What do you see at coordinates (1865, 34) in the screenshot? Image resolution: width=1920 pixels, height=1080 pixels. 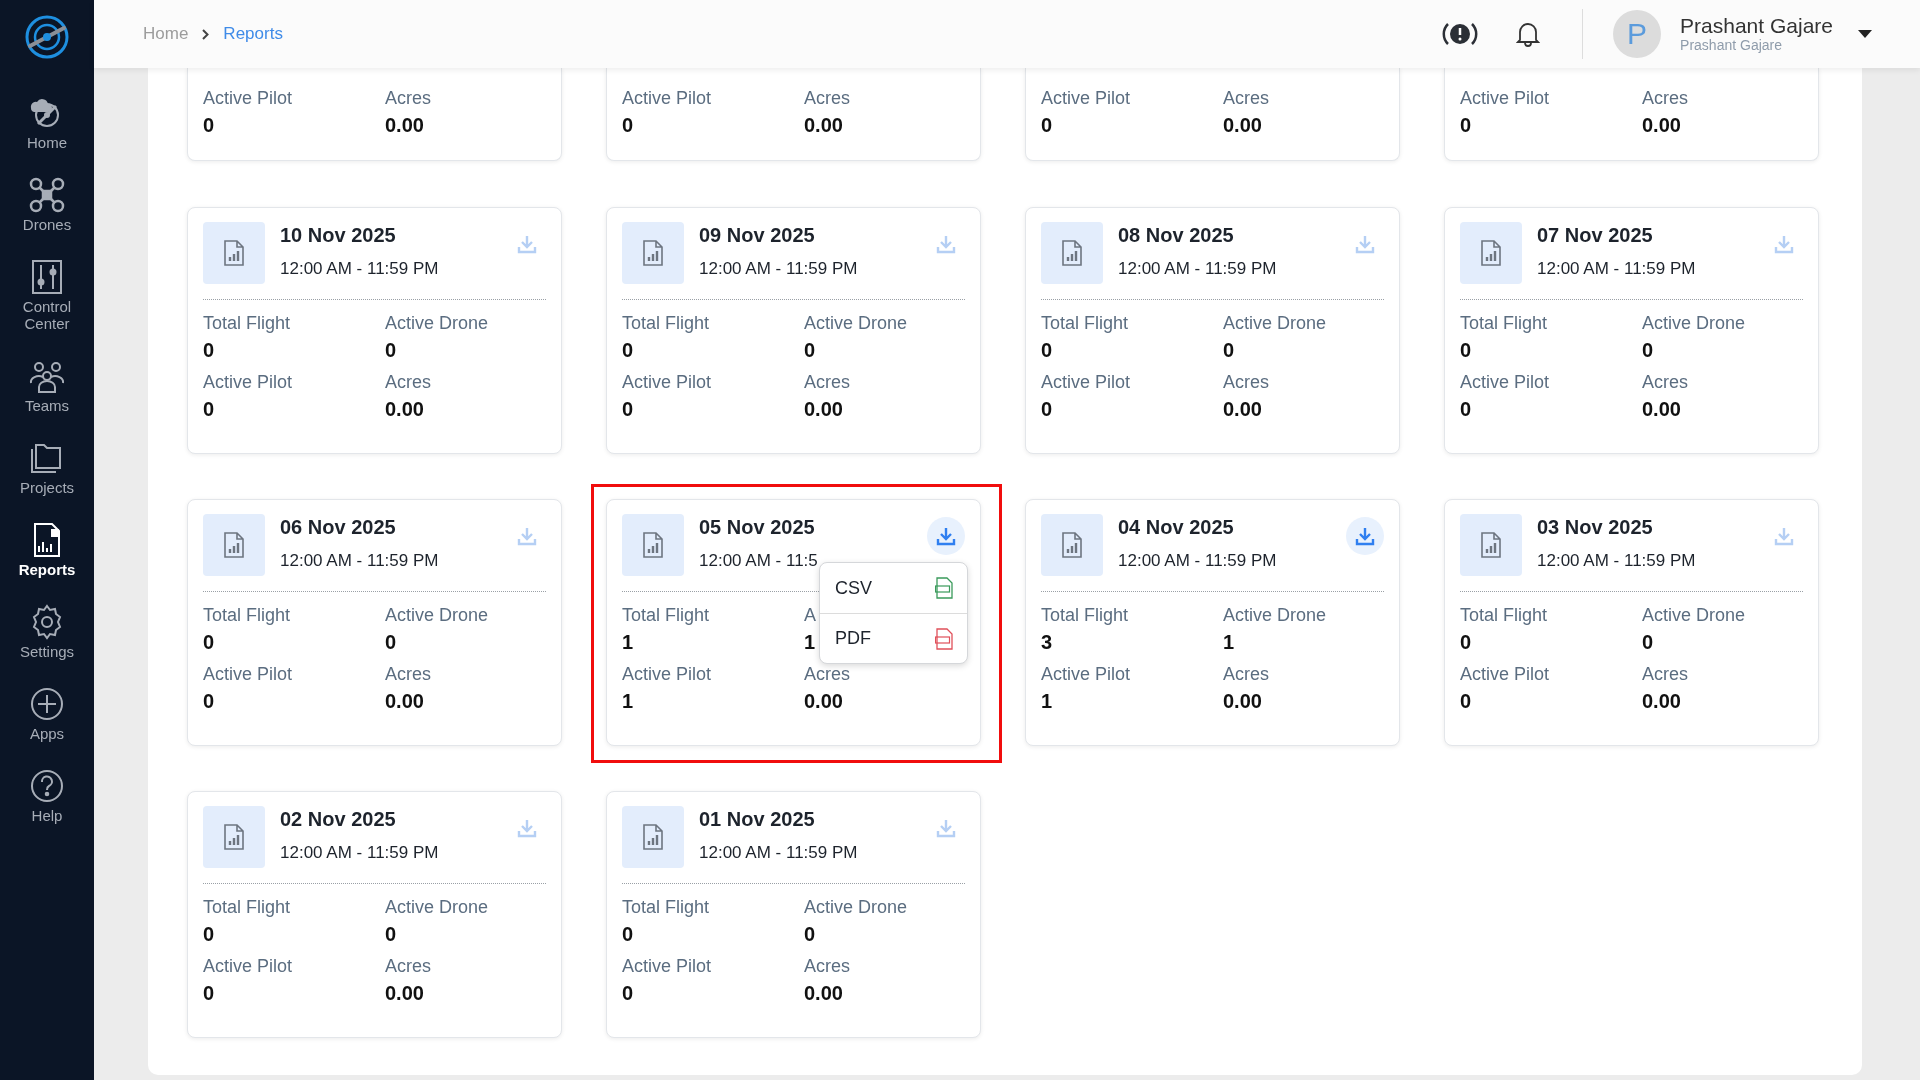 I see `caret-icon` at bounding box center [1865, 34].